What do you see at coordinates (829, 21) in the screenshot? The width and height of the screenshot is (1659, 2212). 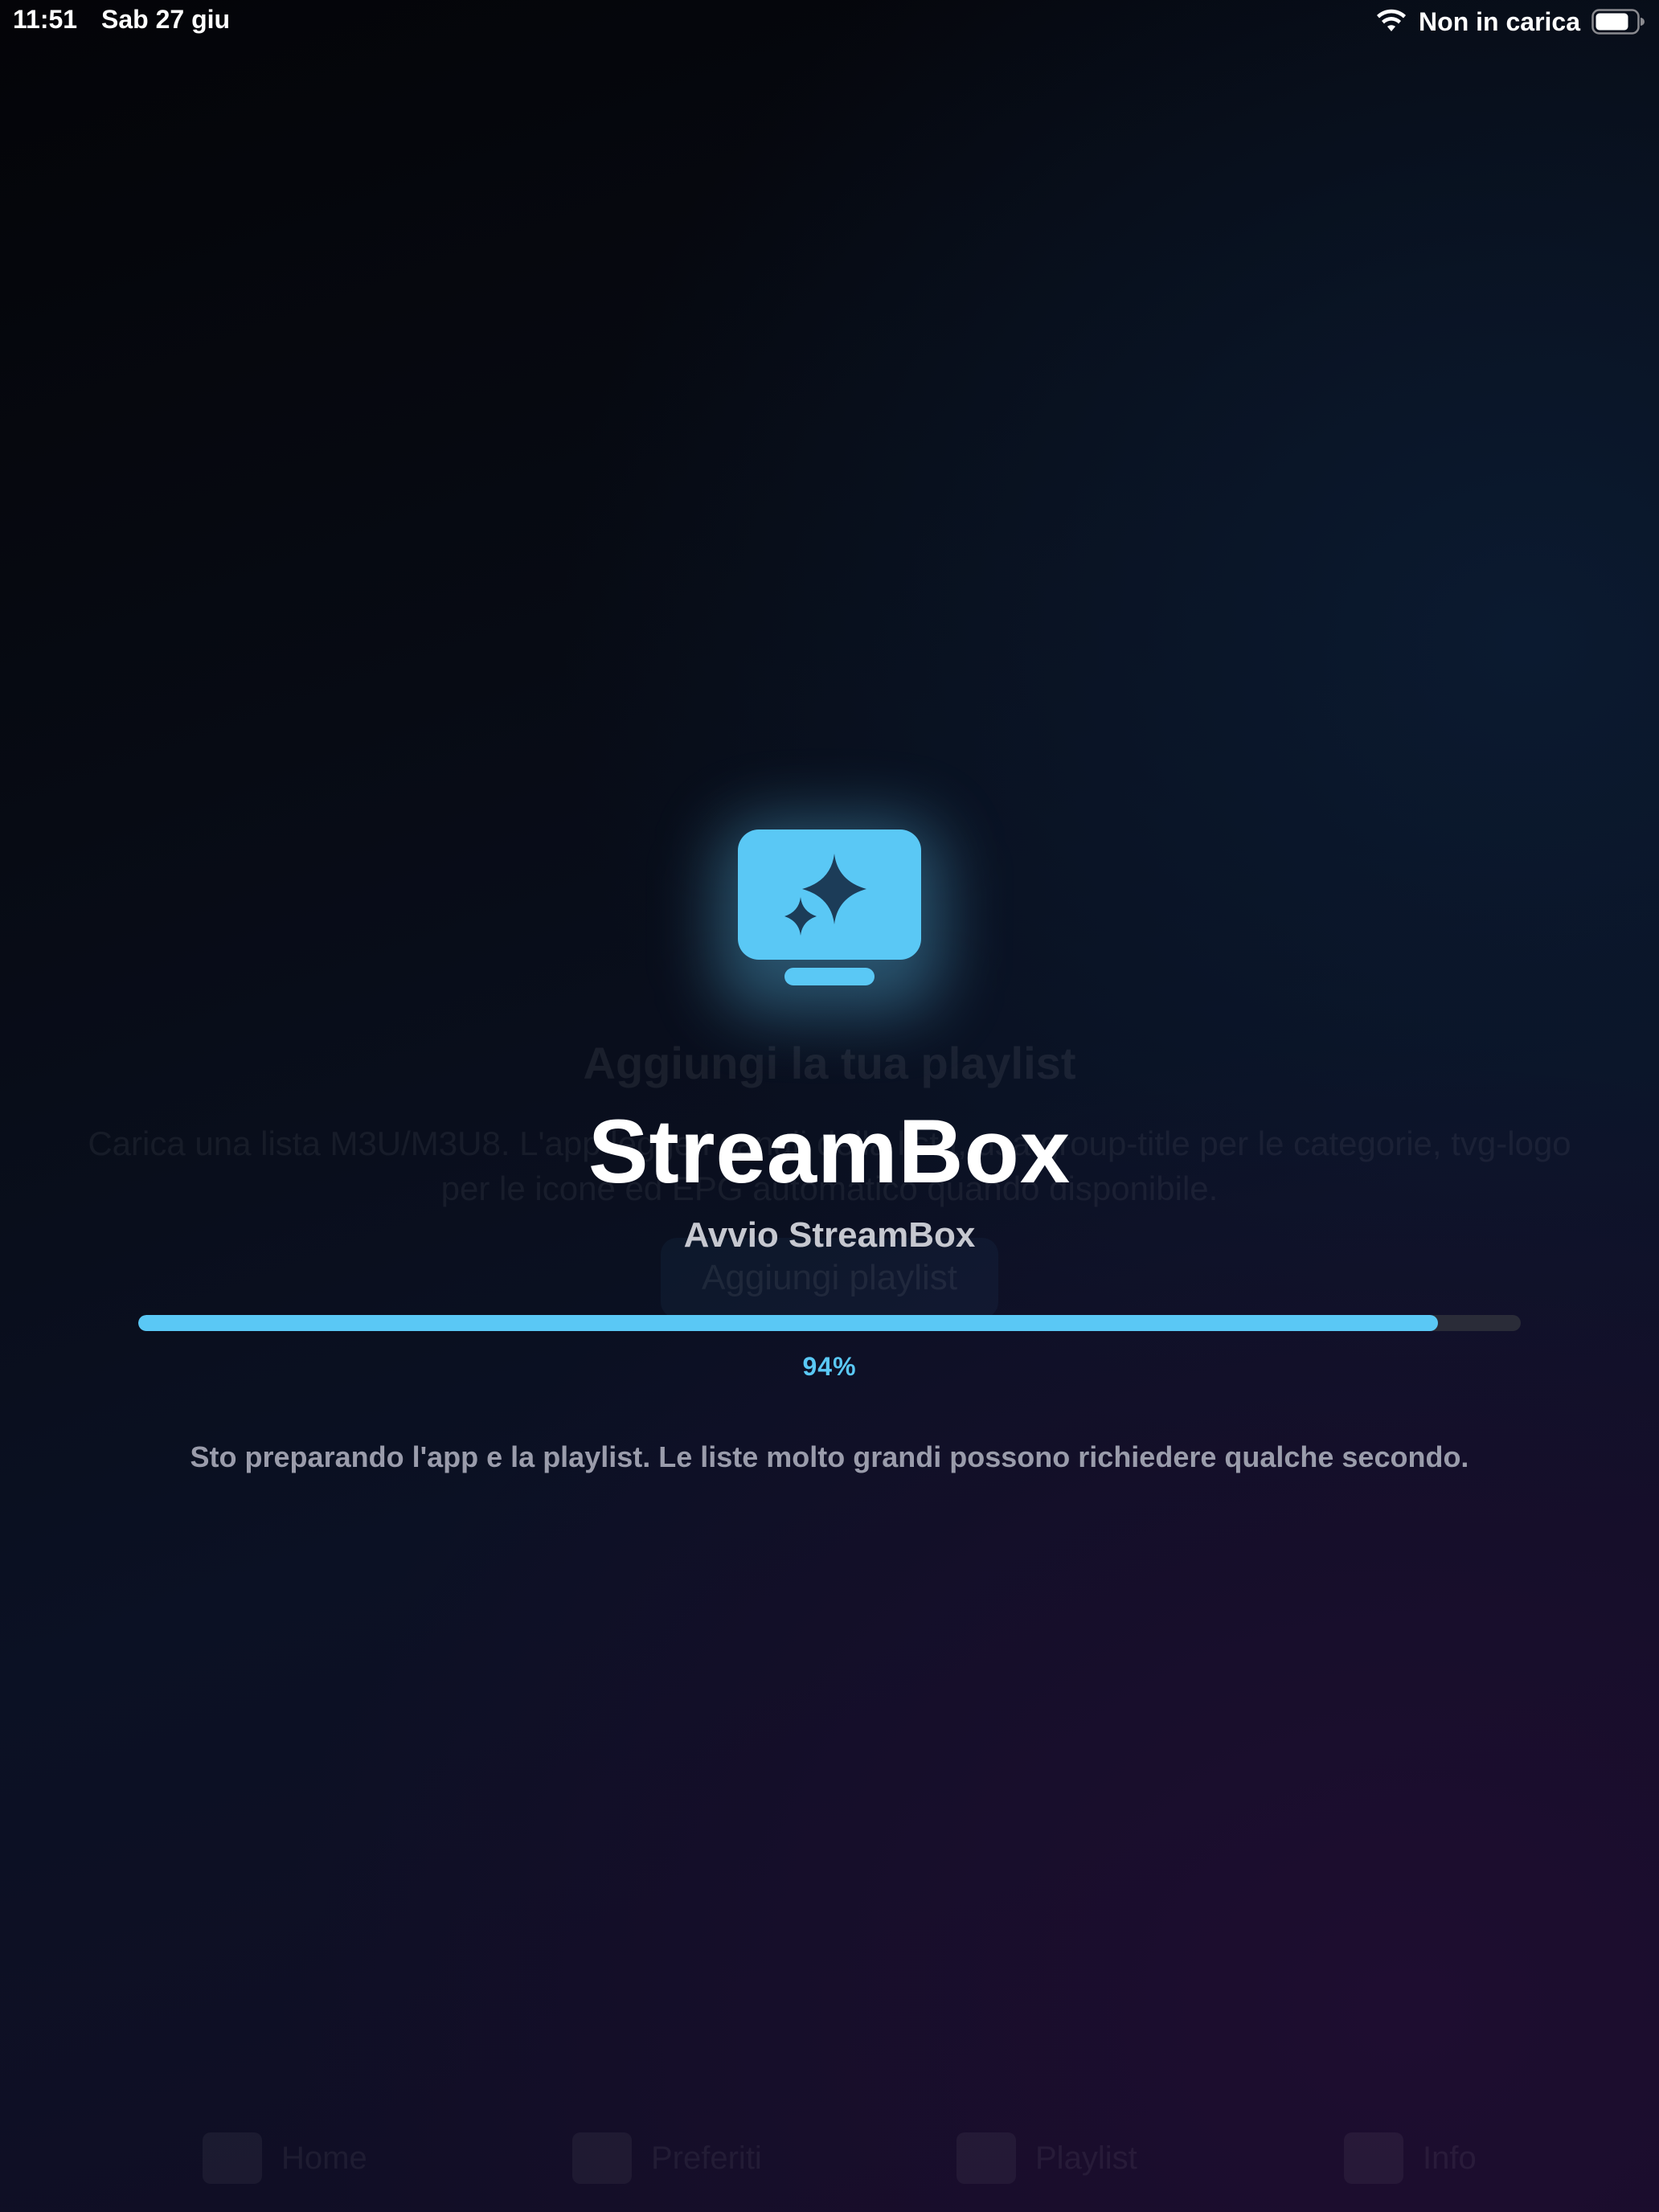 I see `status-bar: 11:51 Sab 27 giu Non in carica` at bounding box center [829, 21].